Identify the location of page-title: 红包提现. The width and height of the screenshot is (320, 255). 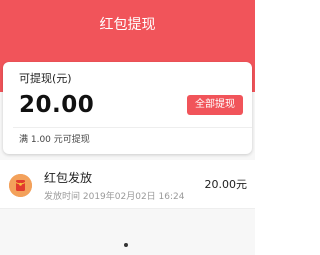
(127, 25).